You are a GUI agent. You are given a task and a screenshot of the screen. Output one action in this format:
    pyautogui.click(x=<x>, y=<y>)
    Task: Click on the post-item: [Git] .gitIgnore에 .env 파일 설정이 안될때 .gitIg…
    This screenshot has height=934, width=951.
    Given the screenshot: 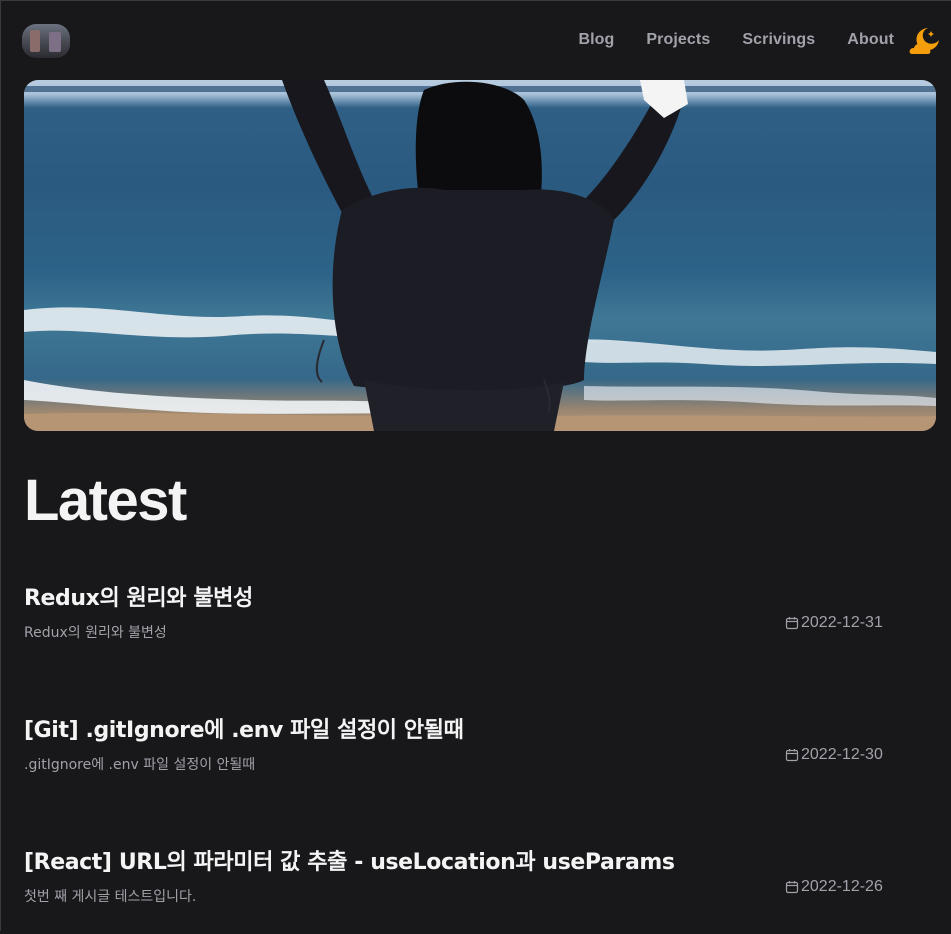 What is the action you would take?
    pyautogui.click(x=464, y=757)
    